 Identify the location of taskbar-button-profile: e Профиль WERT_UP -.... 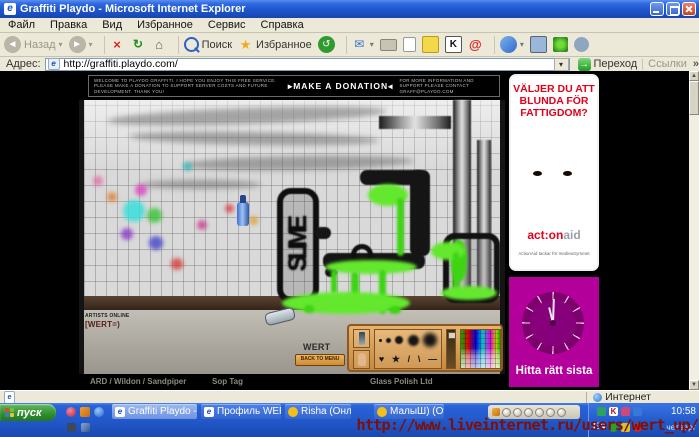
(241, 411).